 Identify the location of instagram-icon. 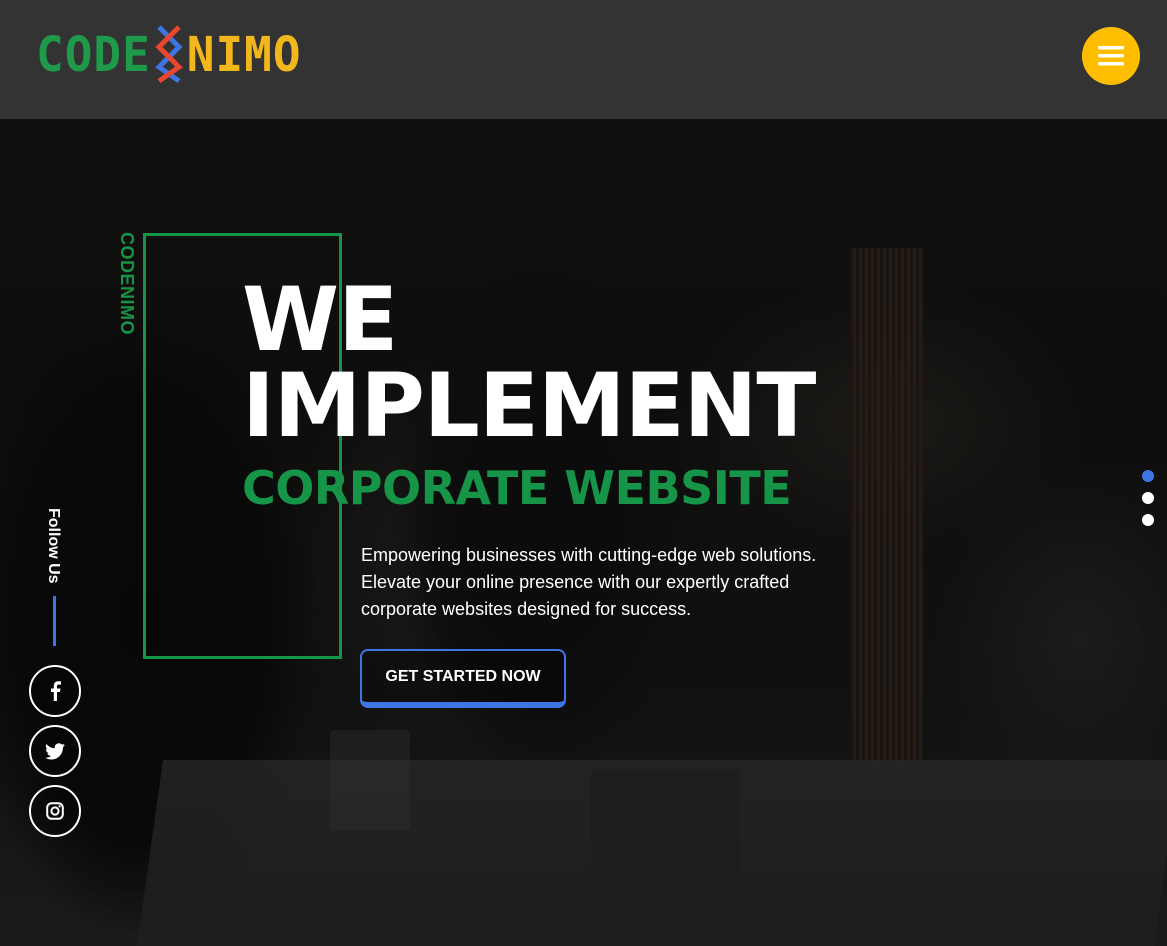
(55, 811).